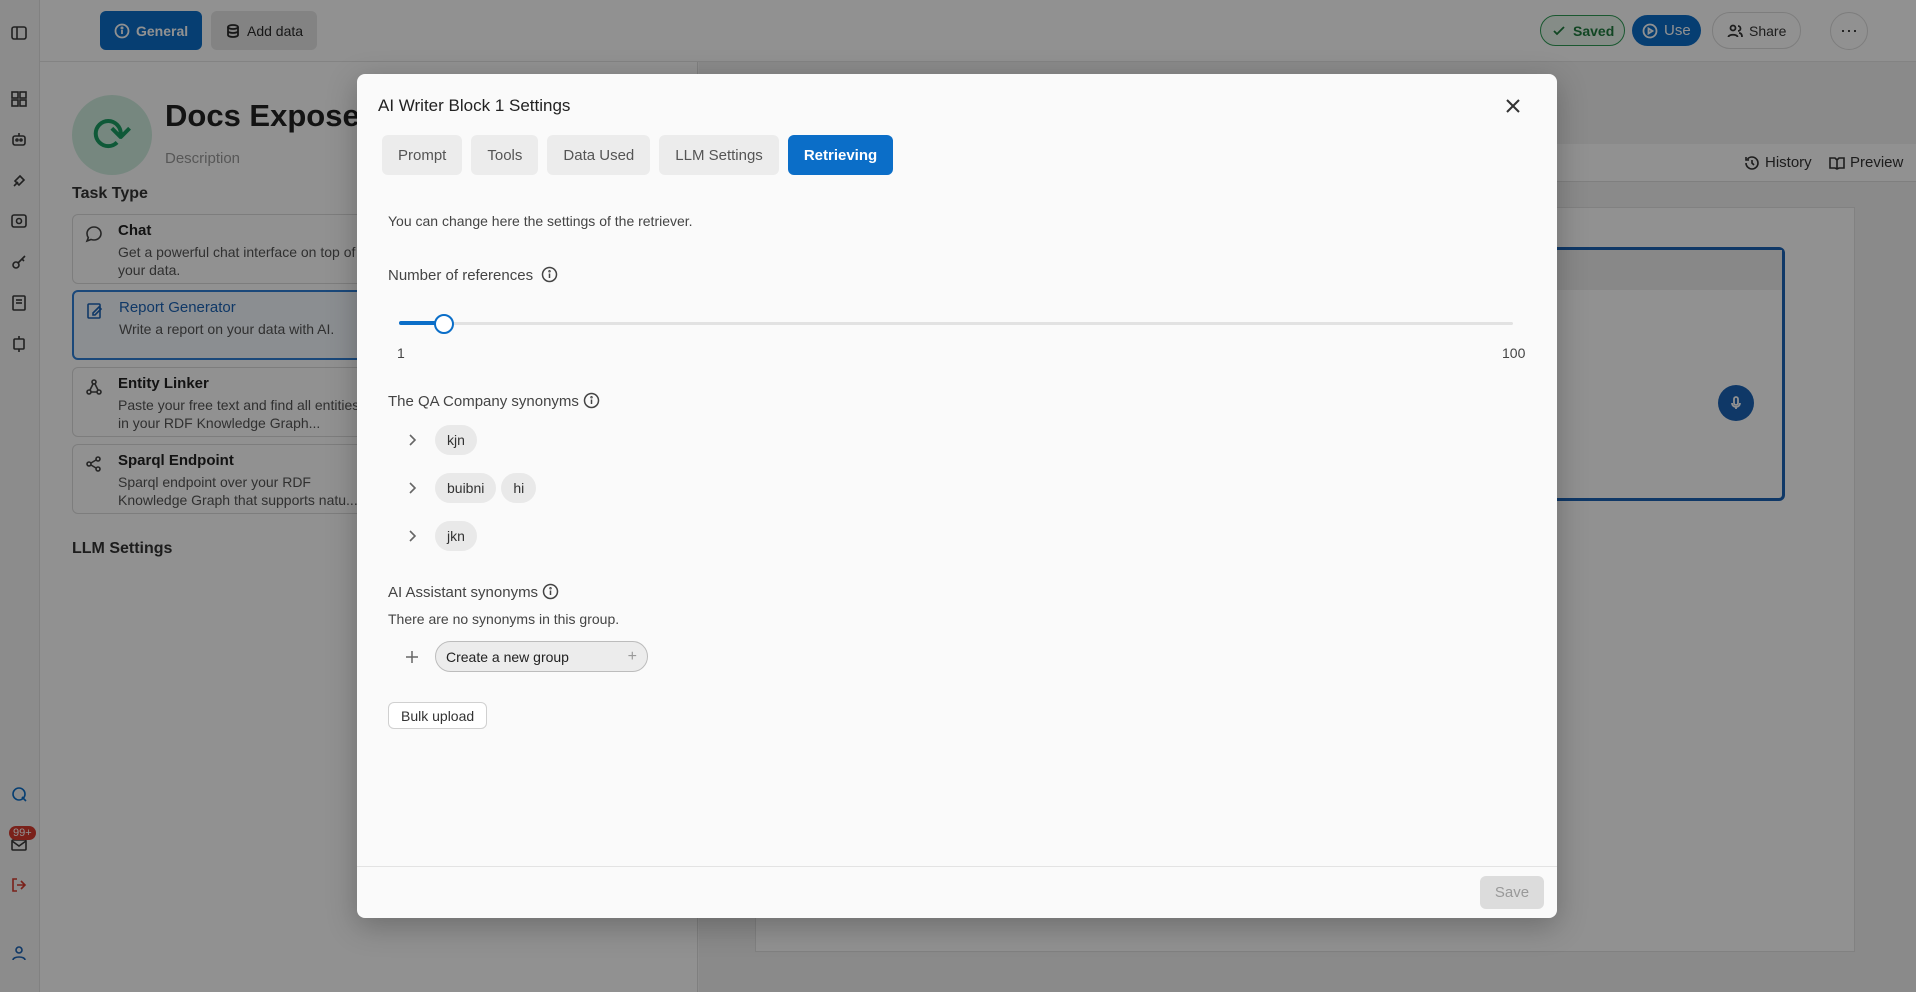 This screenshot has width=1916, height=992. Describe the element at coordinates (444, 324) in the screenshot. I see `slider-thumb` at that location.